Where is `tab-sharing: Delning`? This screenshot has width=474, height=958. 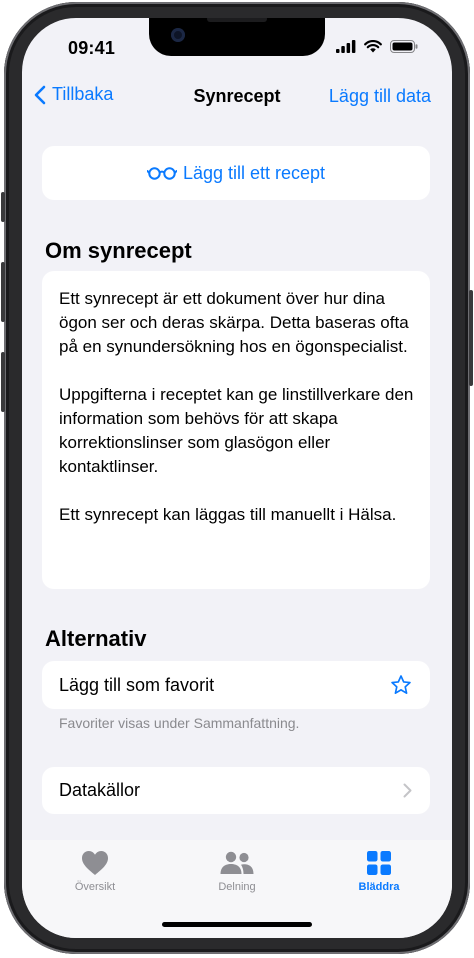 tab-sharing: Delning is located at coordinates (237, 871).